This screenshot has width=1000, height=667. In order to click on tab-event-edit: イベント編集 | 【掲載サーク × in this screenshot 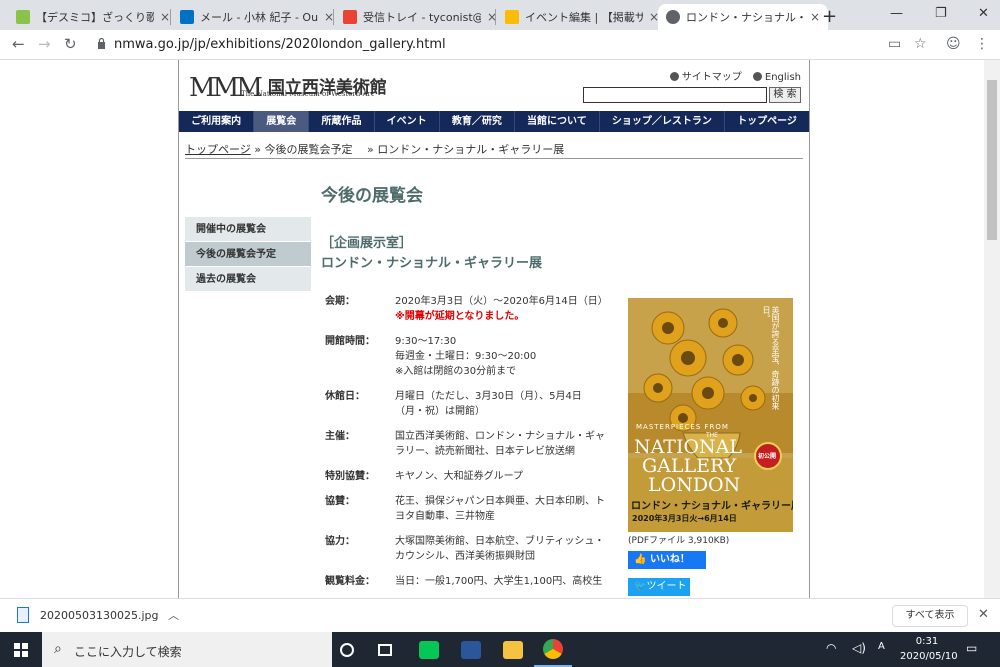, I will do `click(582, 17)`.